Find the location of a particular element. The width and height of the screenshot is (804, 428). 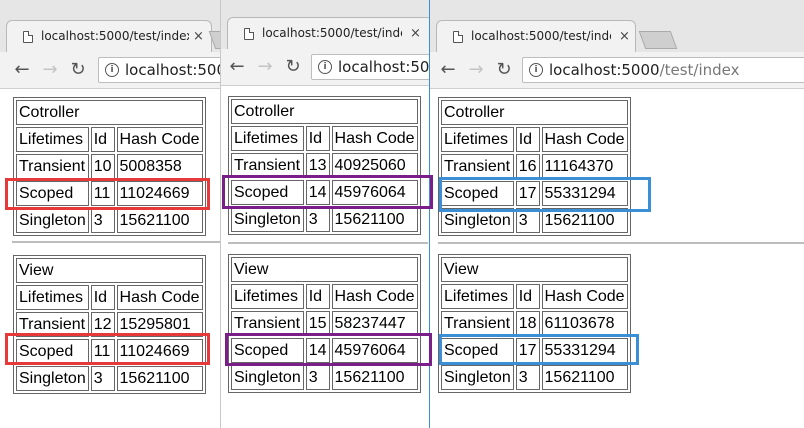

table-row: Transient 12 15295801 is located at coordinates (109, 324).